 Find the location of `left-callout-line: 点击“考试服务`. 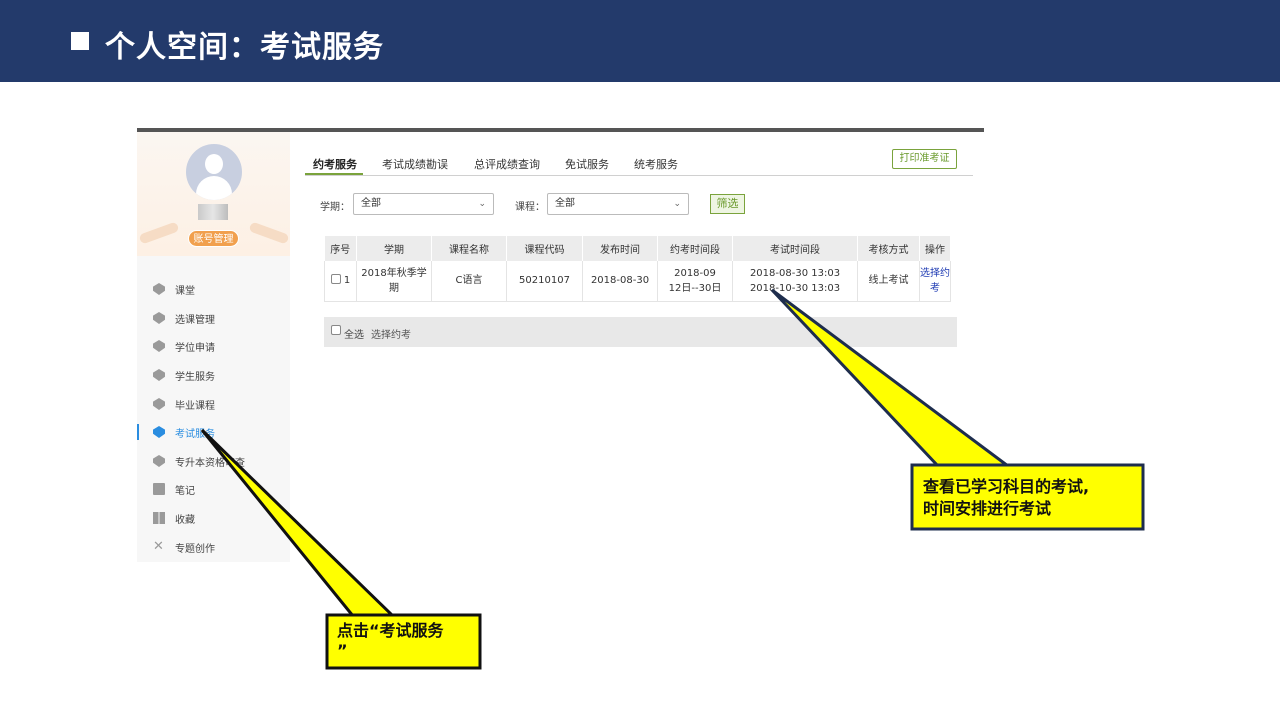

left-callout-line: 点击“考试服务 is located at coordinates (390, 630).